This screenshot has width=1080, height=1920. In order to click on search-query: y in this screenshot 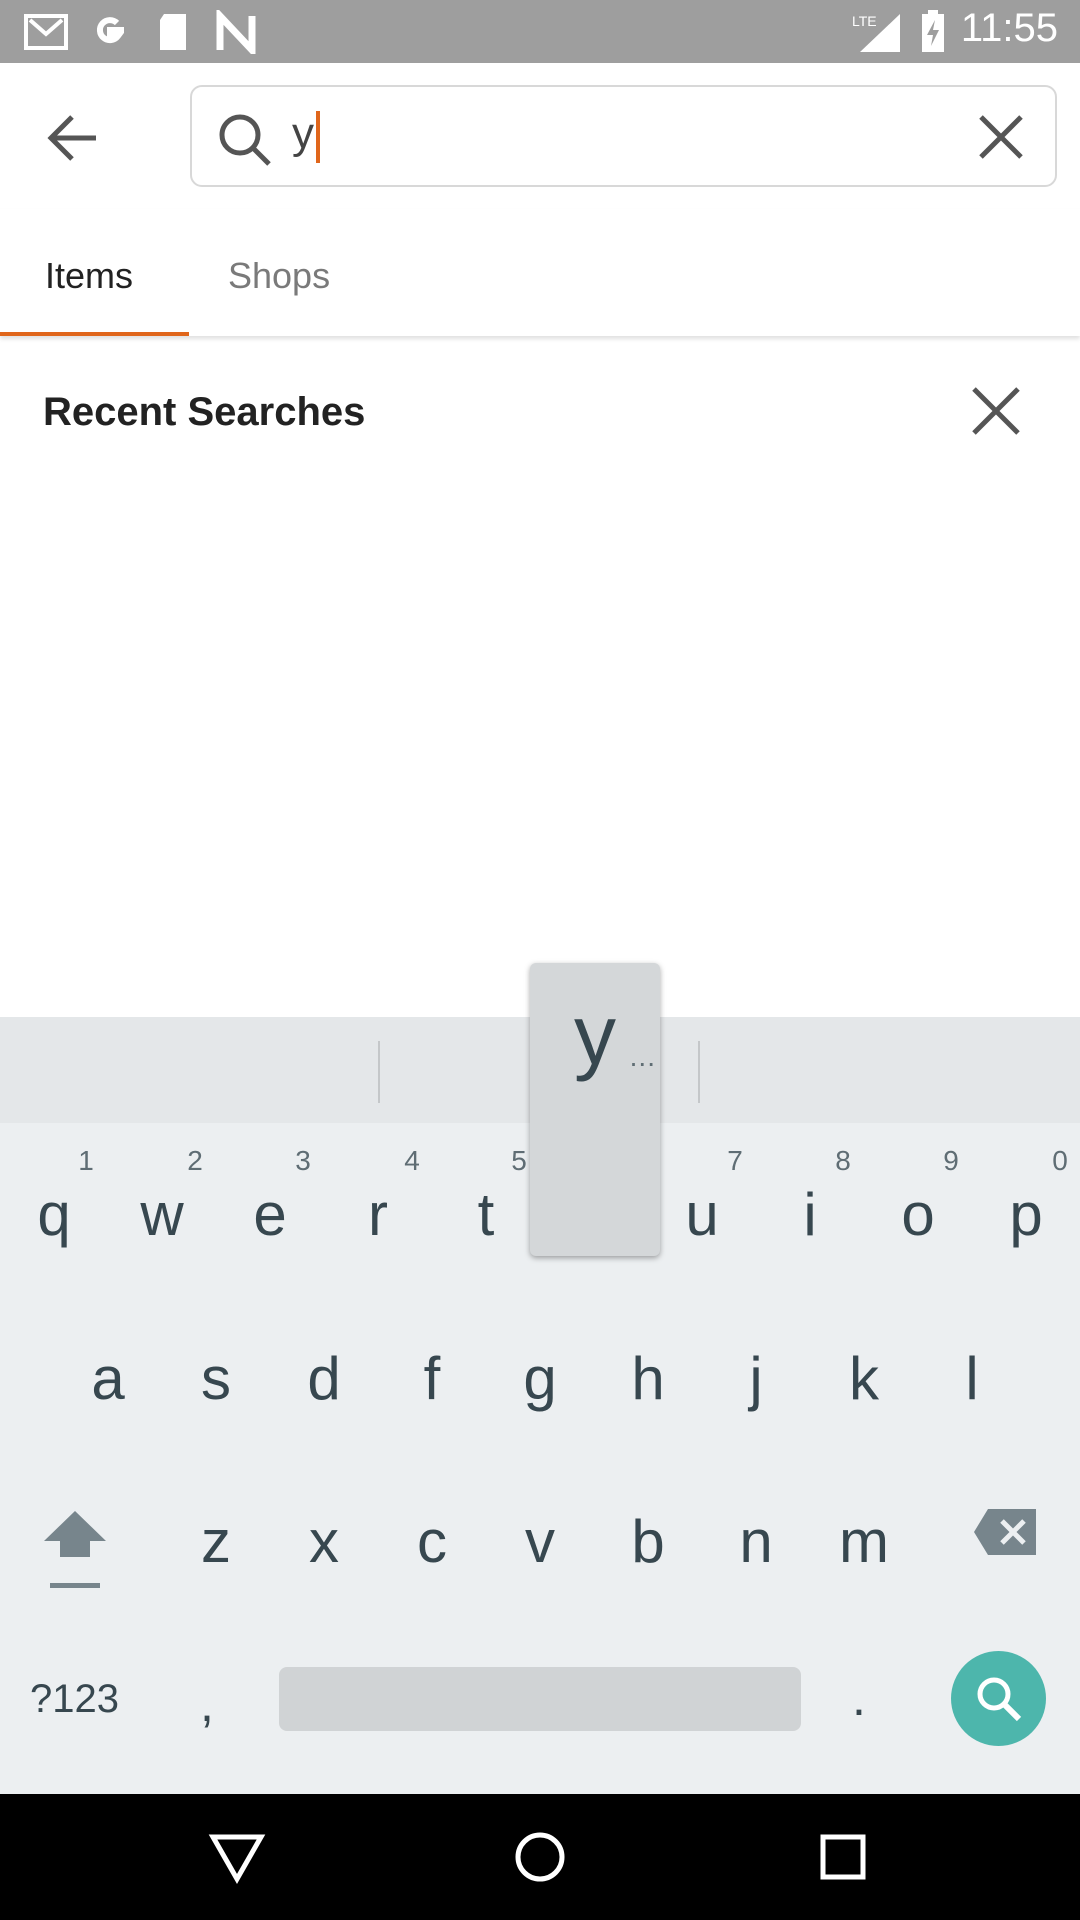, I will do `click(303, 133)`.